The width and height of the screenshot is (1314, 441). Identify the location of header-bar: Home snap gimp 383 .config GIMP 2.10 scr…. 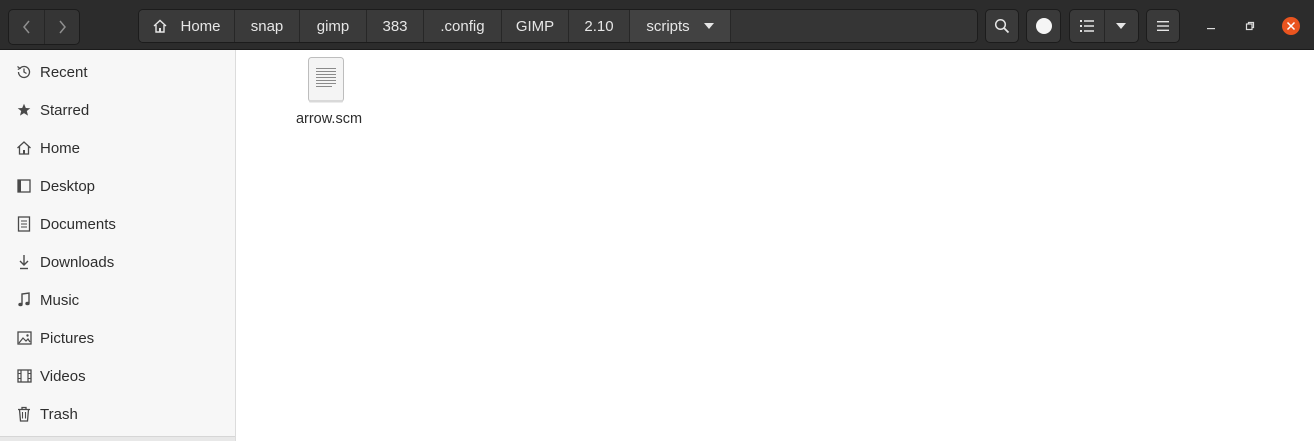
(657, 25).